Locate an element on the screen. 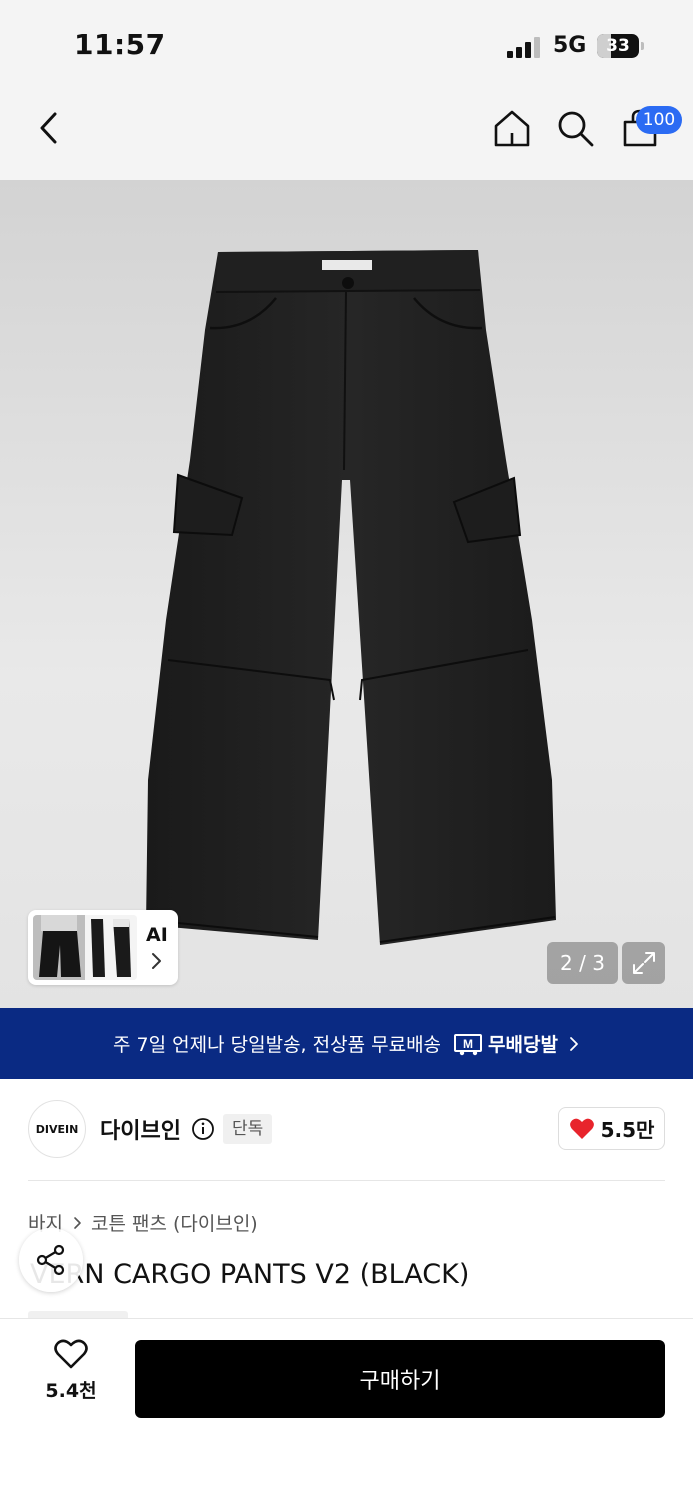 This screenshot has width=693, height=1500. wishlist-count: 5.4천 is located at coordinates (71, 1391).